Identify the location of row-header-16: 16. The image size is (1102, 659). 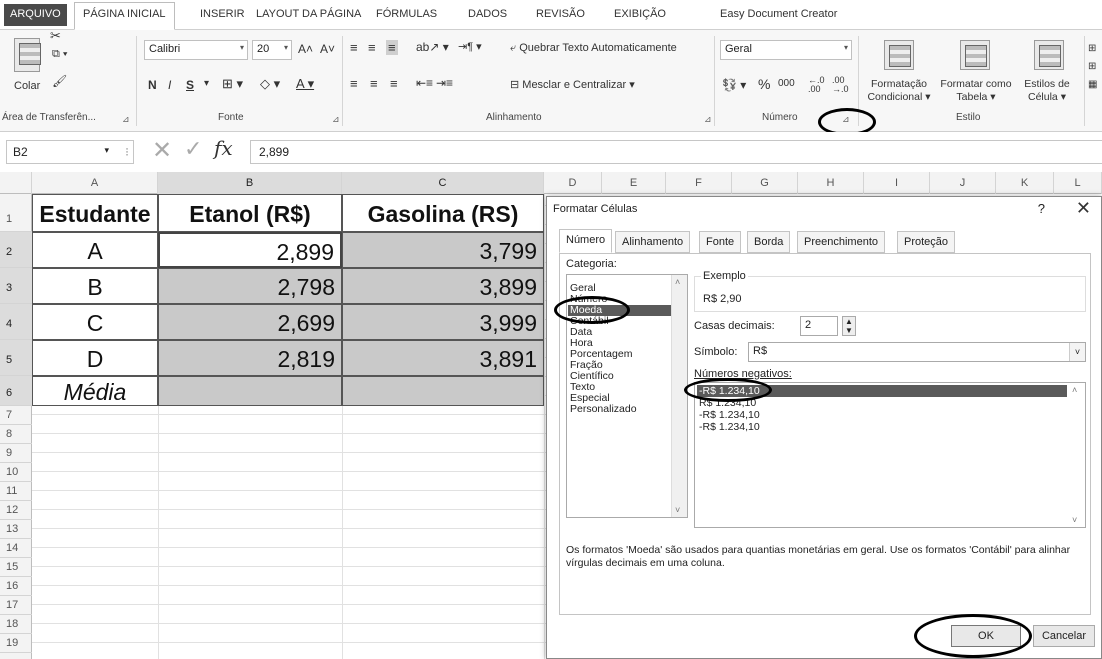
(16, 586).